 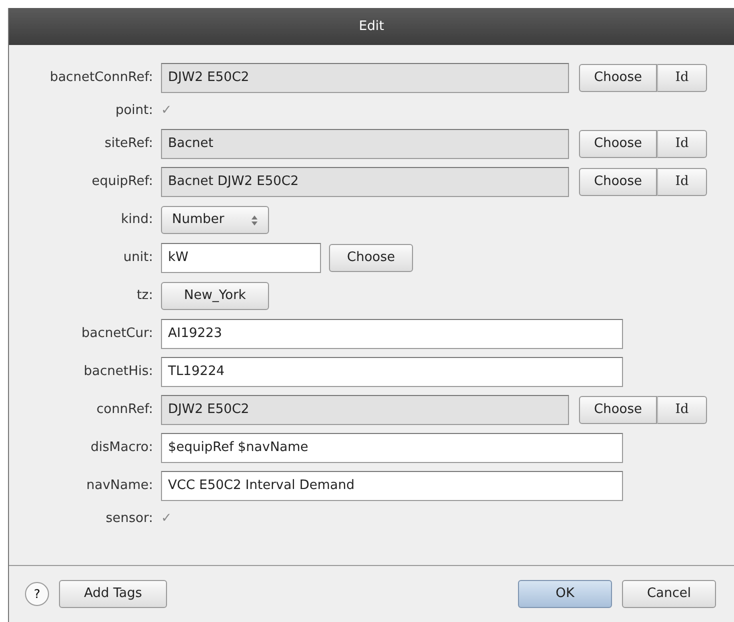 What do you see at coordinates (371, 27) in the screenshot?
I see `window-title: Edit` at bounding box center [371, 27].